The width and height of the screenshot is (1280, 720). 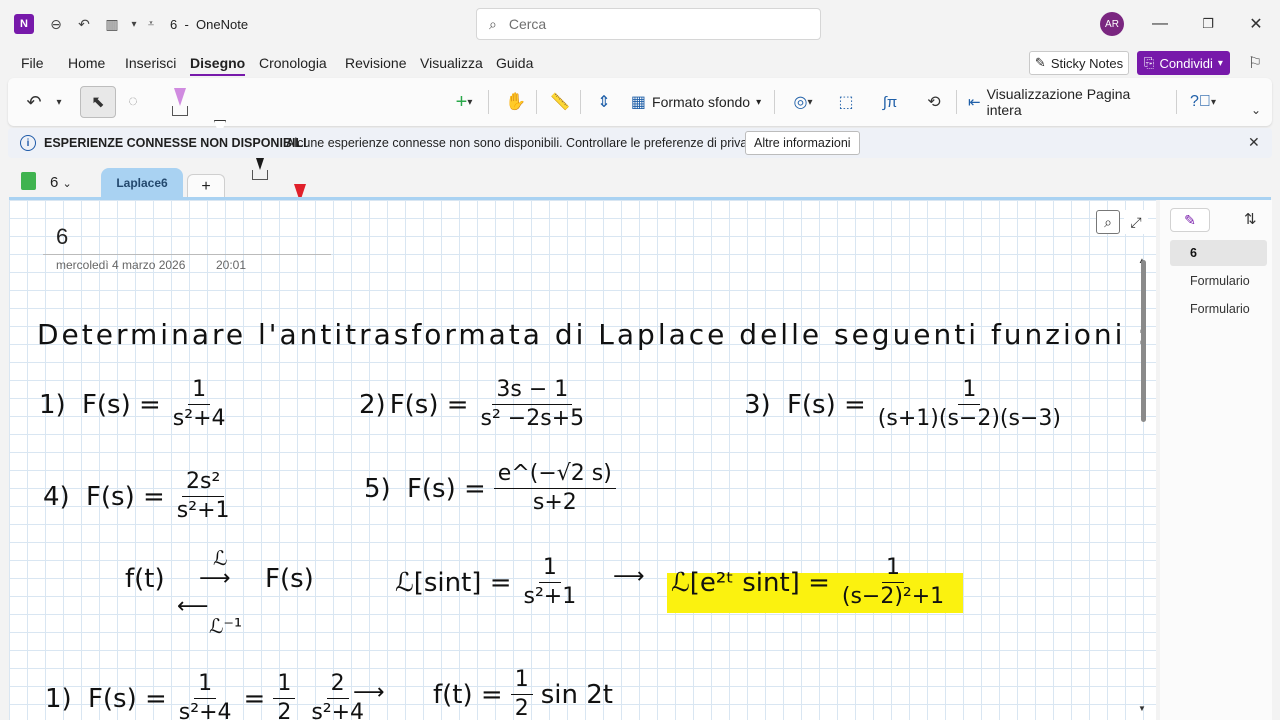 What do you see at coordinates (514, 63) in the screenshot?
I see `menu-guida: Guida` at bounding box center [514, 63].